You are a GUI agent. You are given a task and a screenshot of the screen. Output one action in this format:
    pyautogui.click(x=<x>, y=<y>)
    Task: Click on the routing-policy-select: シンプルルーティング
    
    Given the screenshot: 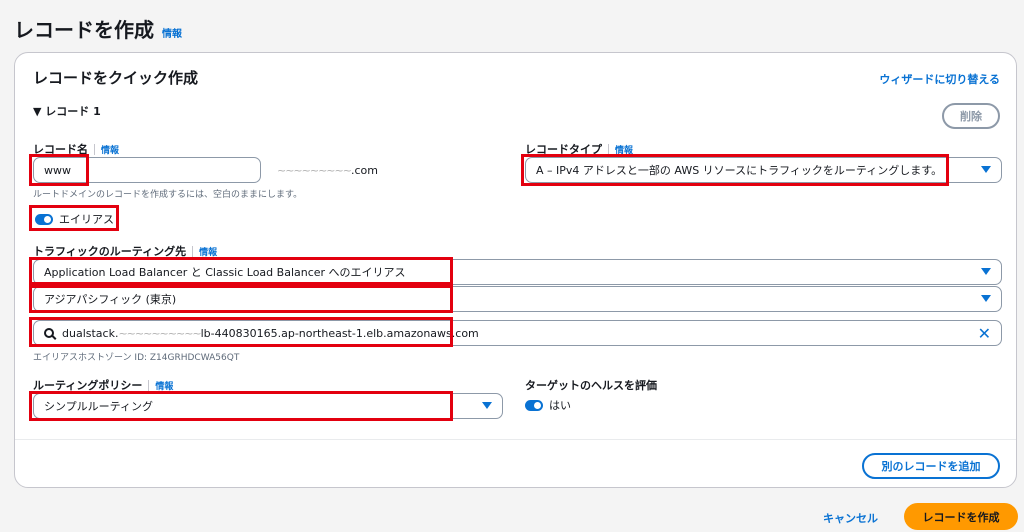 What is the action you would take?
    pyautogui.click(x=268, y=406)
    